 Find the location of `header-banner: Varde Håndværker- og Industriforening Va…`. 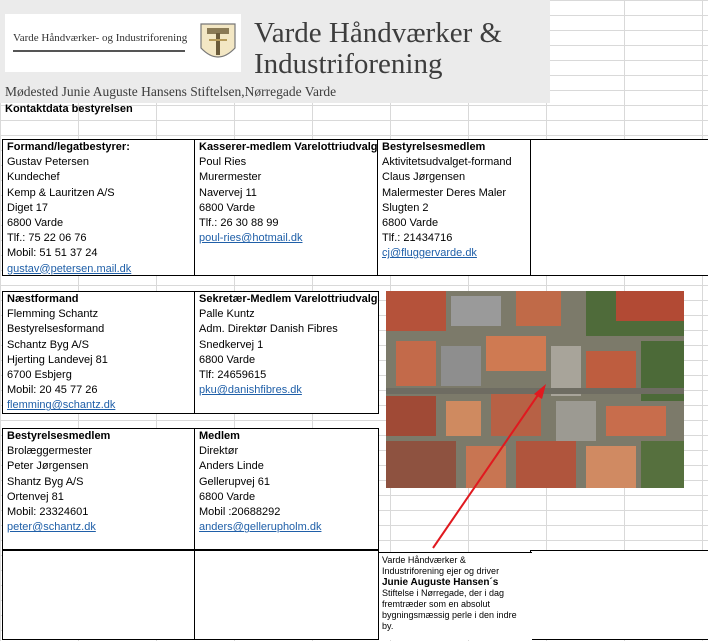

header-banner: Varde Håndværker- og Industriforening Va… is located at coordinates (275, 51).